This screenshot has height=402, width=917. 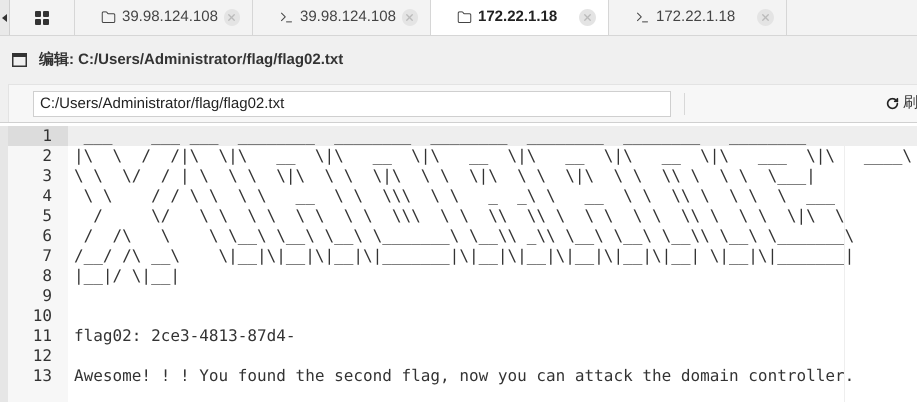 I want to click on line-number: 11, so click(x=42, y=336).